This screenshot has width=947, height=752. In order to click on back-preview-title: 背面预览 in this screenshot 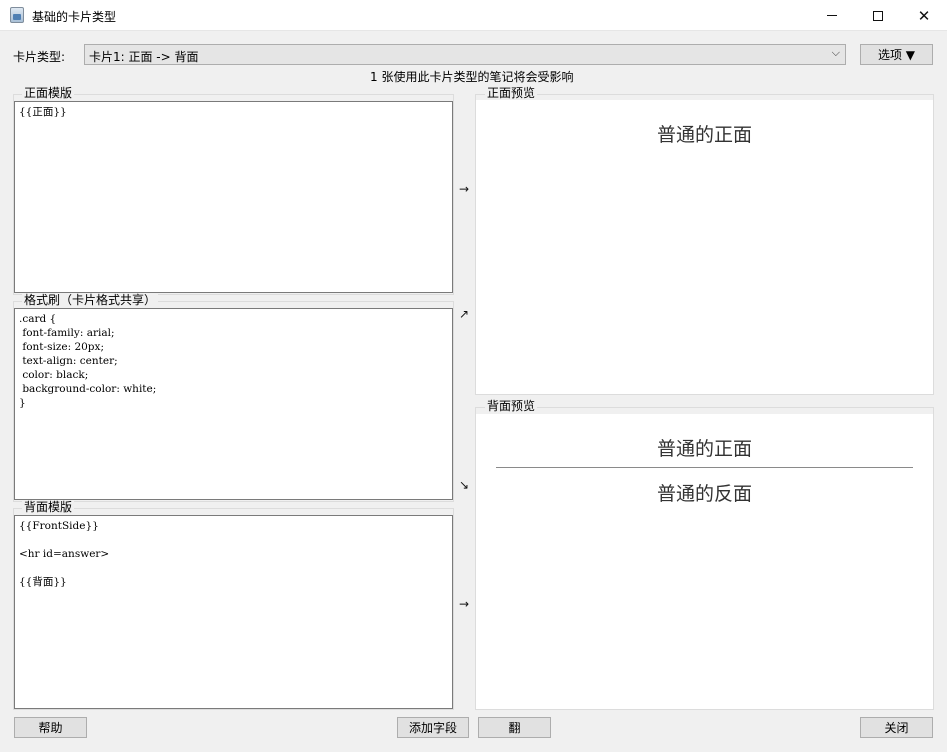, I will do `click(511, 406)`.